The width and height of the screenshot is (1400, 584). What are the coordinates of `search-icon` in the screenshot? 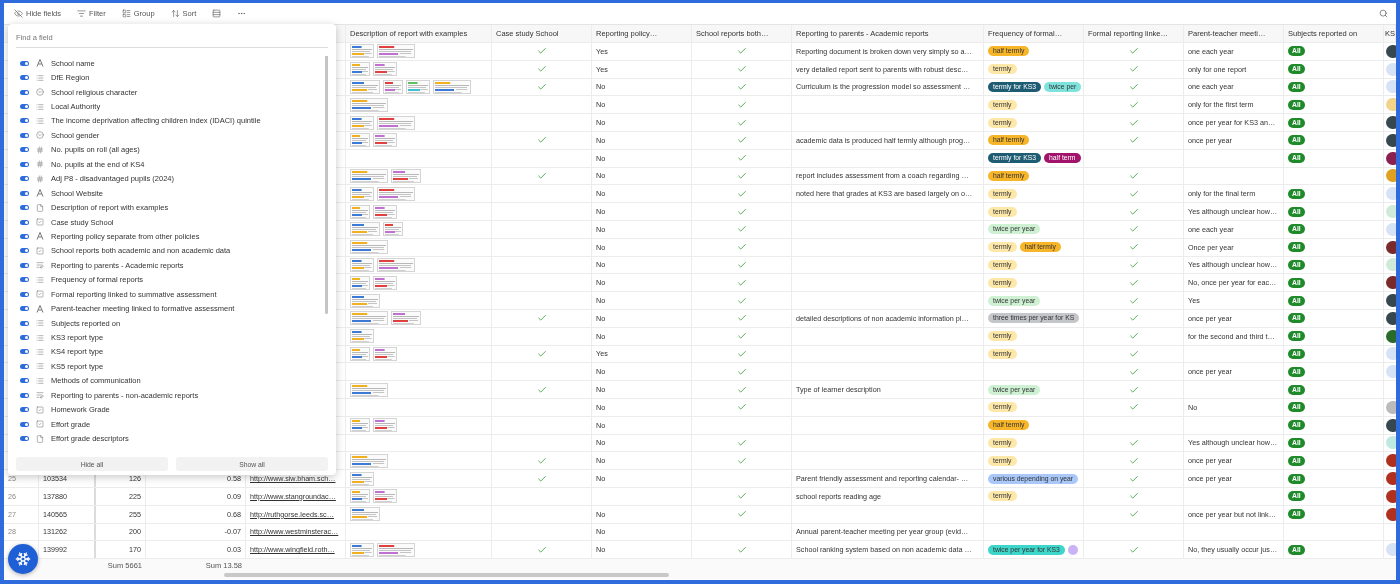 It's located at (1383, 13).